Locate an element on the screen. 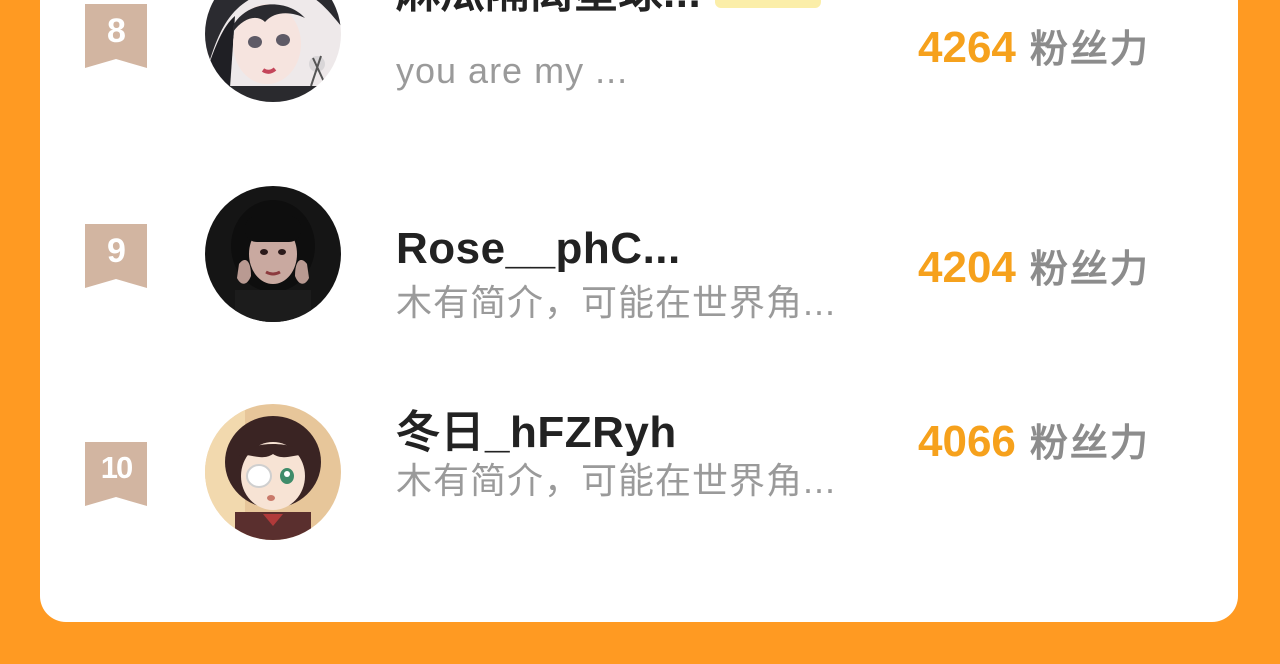 The height and width of the screenshot is (664, 1280). fan-power: 4204 粉丝力 is located at coordinates (1034, 265).